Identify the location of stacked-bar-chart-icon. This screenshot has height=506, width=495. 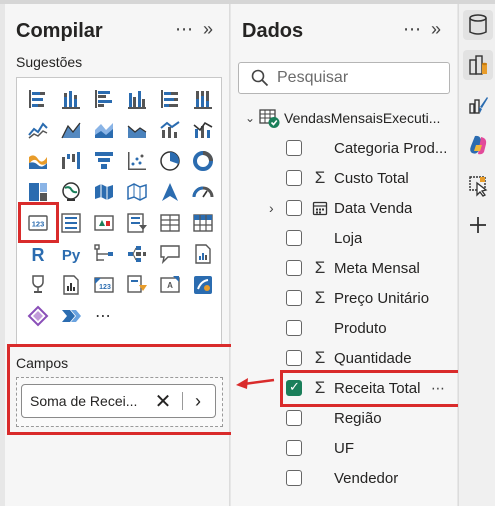
(37, 99).